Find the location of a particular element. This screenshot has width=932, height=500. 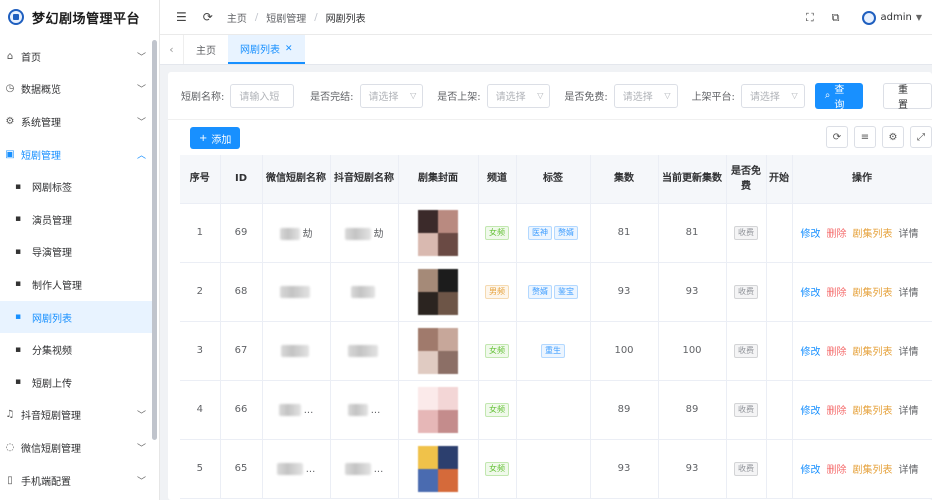

breadcrumb-home: 主页 is located at coordinates (237, 17).